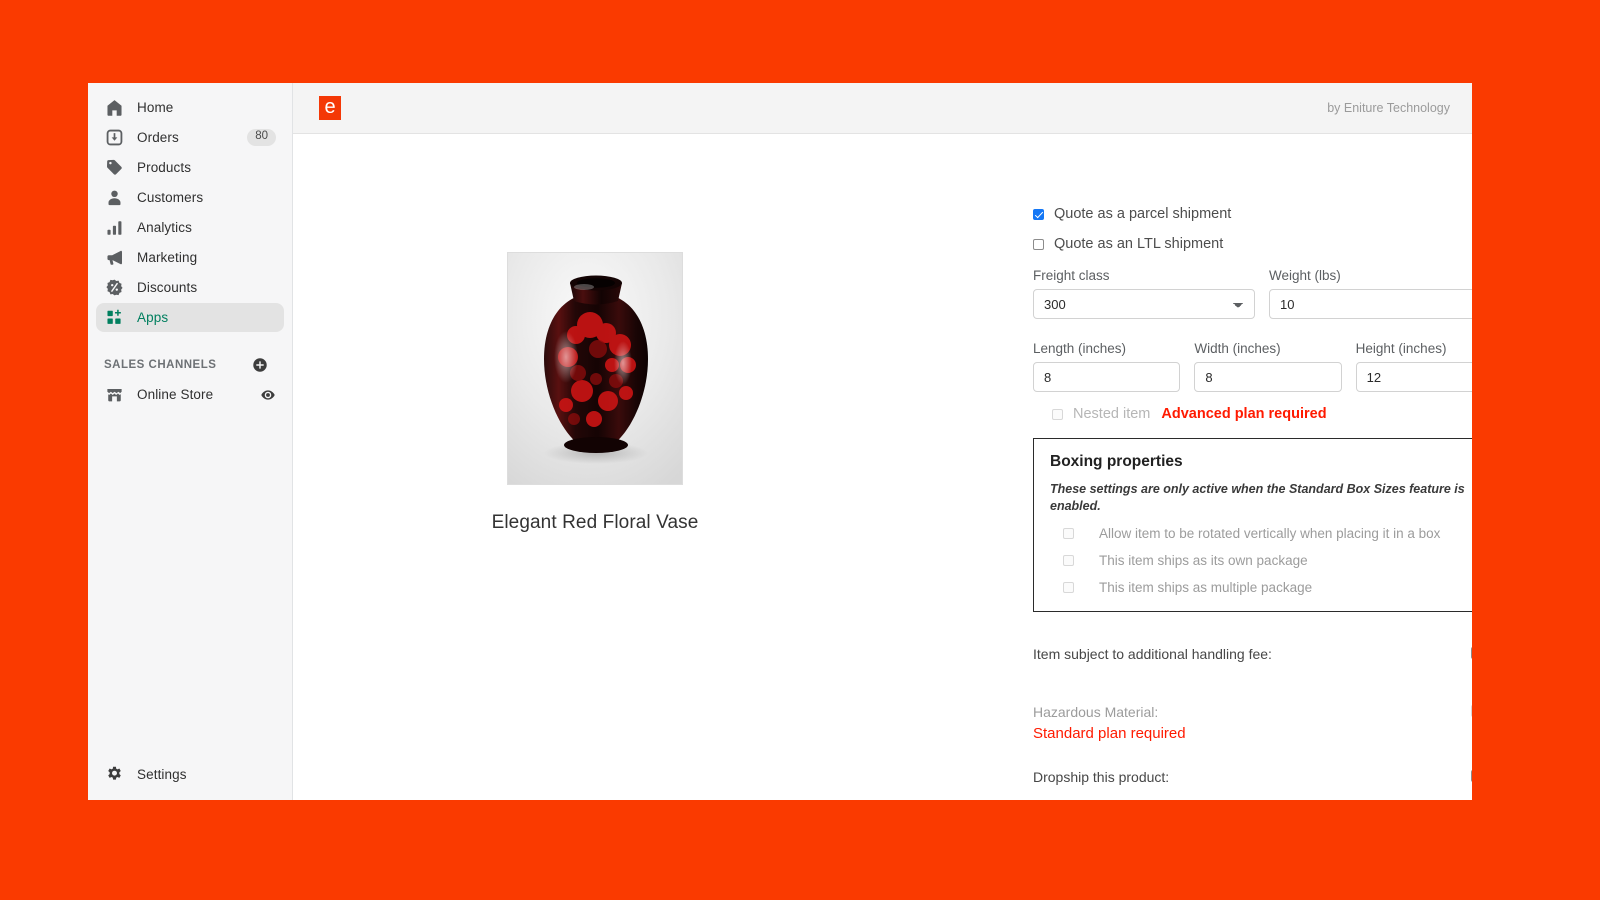  Describe the element at coordinates (162, 774) in the screenshot. I see `sidebar-item-label: Settings` at that location.